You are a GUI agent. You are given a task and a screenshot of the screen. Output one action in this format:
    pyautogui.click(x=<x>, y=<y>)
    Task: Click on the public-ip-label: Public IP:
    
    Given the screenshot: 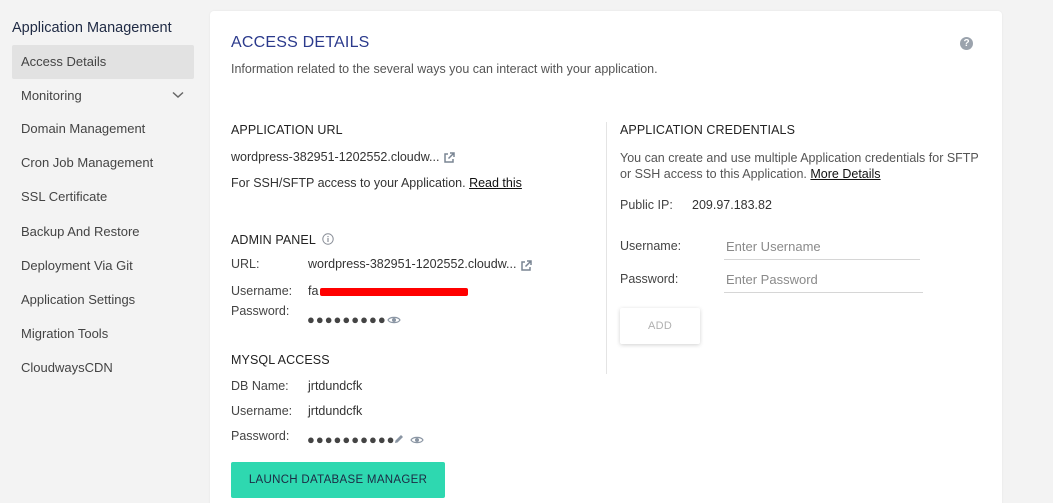 What is the action you would take?
    pyautogui.click(x=646, y=205)
    